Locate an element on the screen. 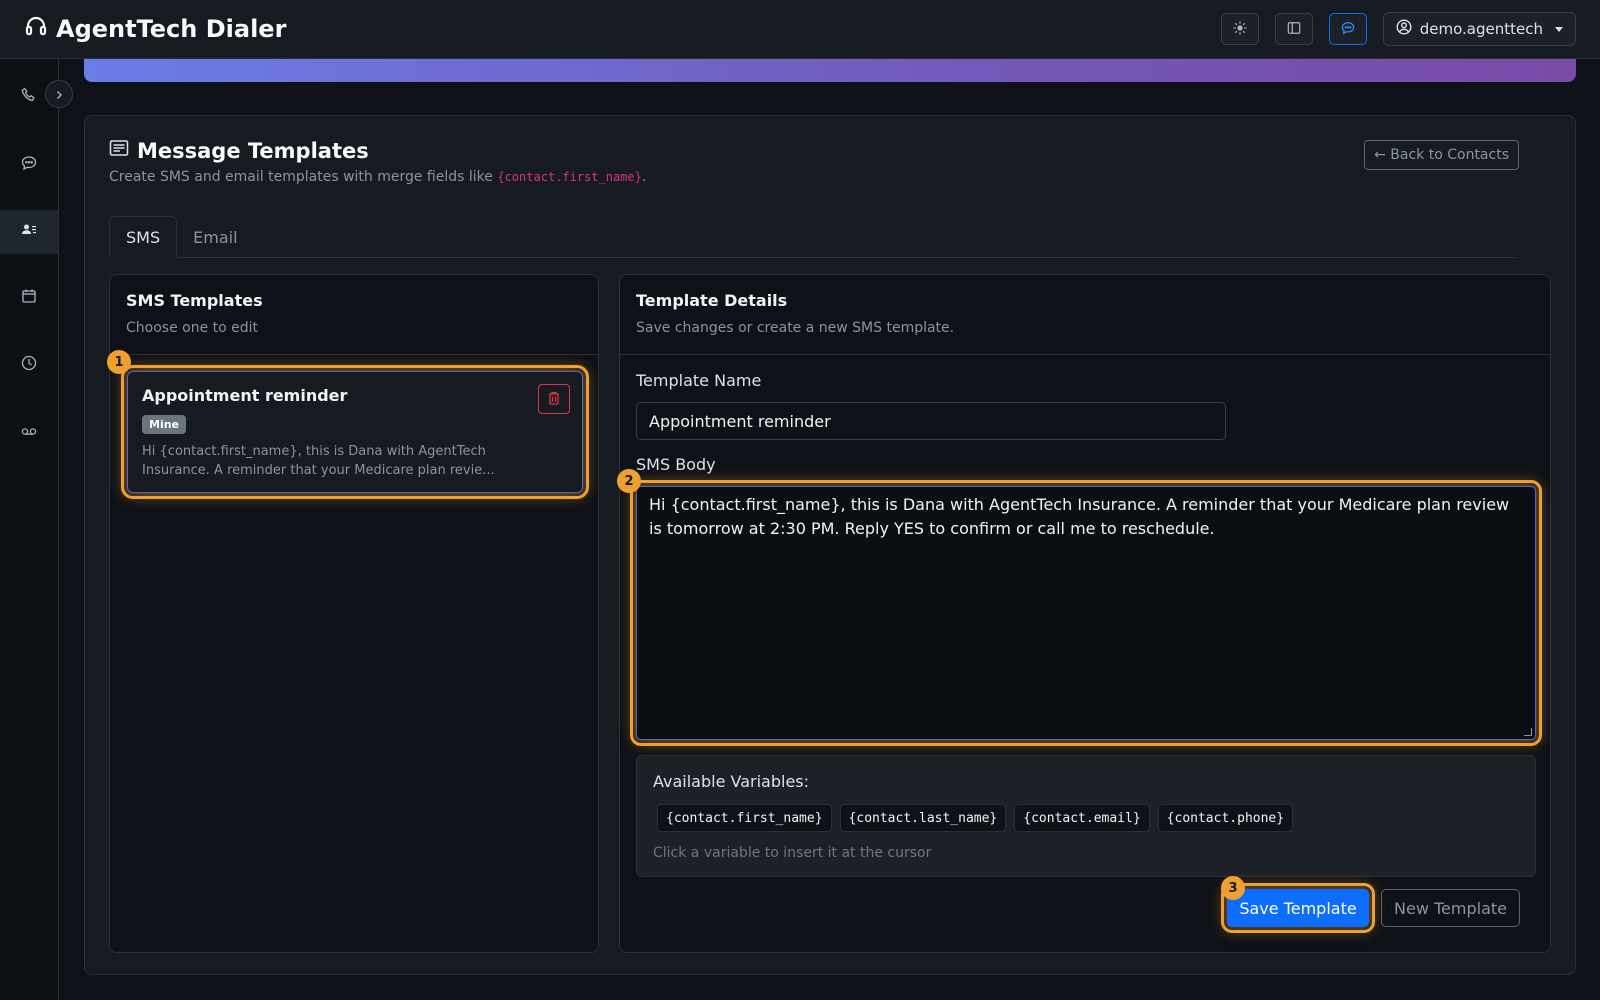 The width and height of the screenshot is (1600, 1000). sidebar-item-calendar is located at coordinates (29, 298).